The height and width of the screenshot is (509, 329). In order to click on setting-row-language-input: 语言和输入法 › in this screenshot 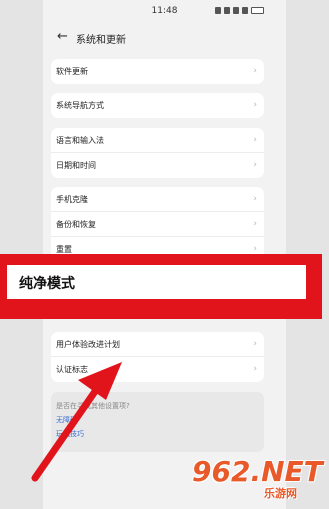, I will do `click(157, 140)`.